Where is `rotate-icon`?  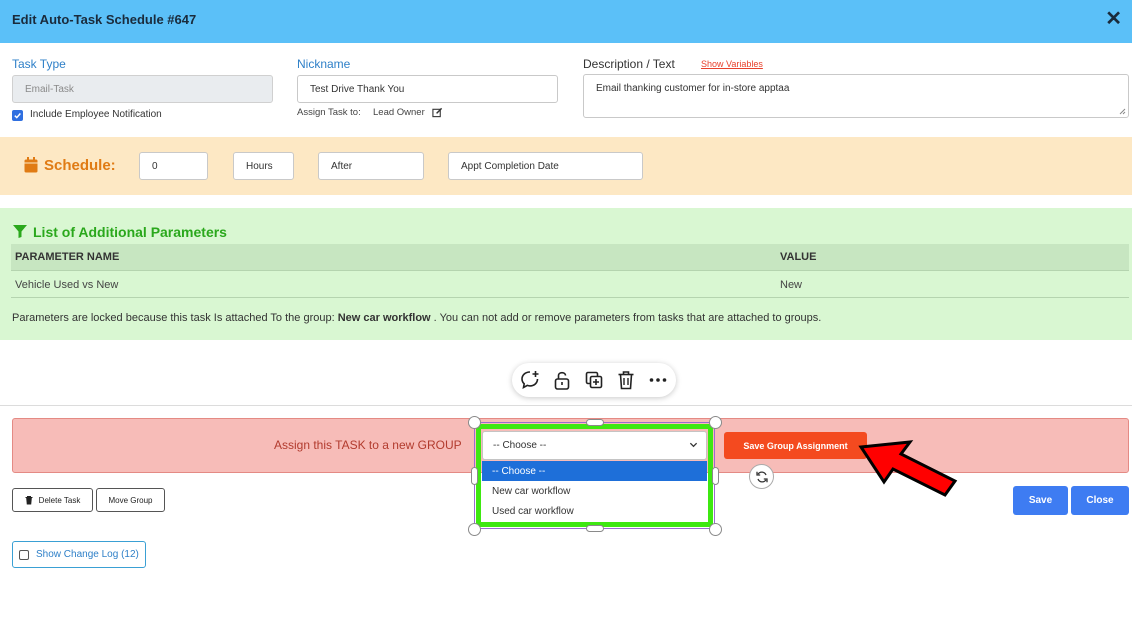
rotate-icon is located at coordinates (761, 476).